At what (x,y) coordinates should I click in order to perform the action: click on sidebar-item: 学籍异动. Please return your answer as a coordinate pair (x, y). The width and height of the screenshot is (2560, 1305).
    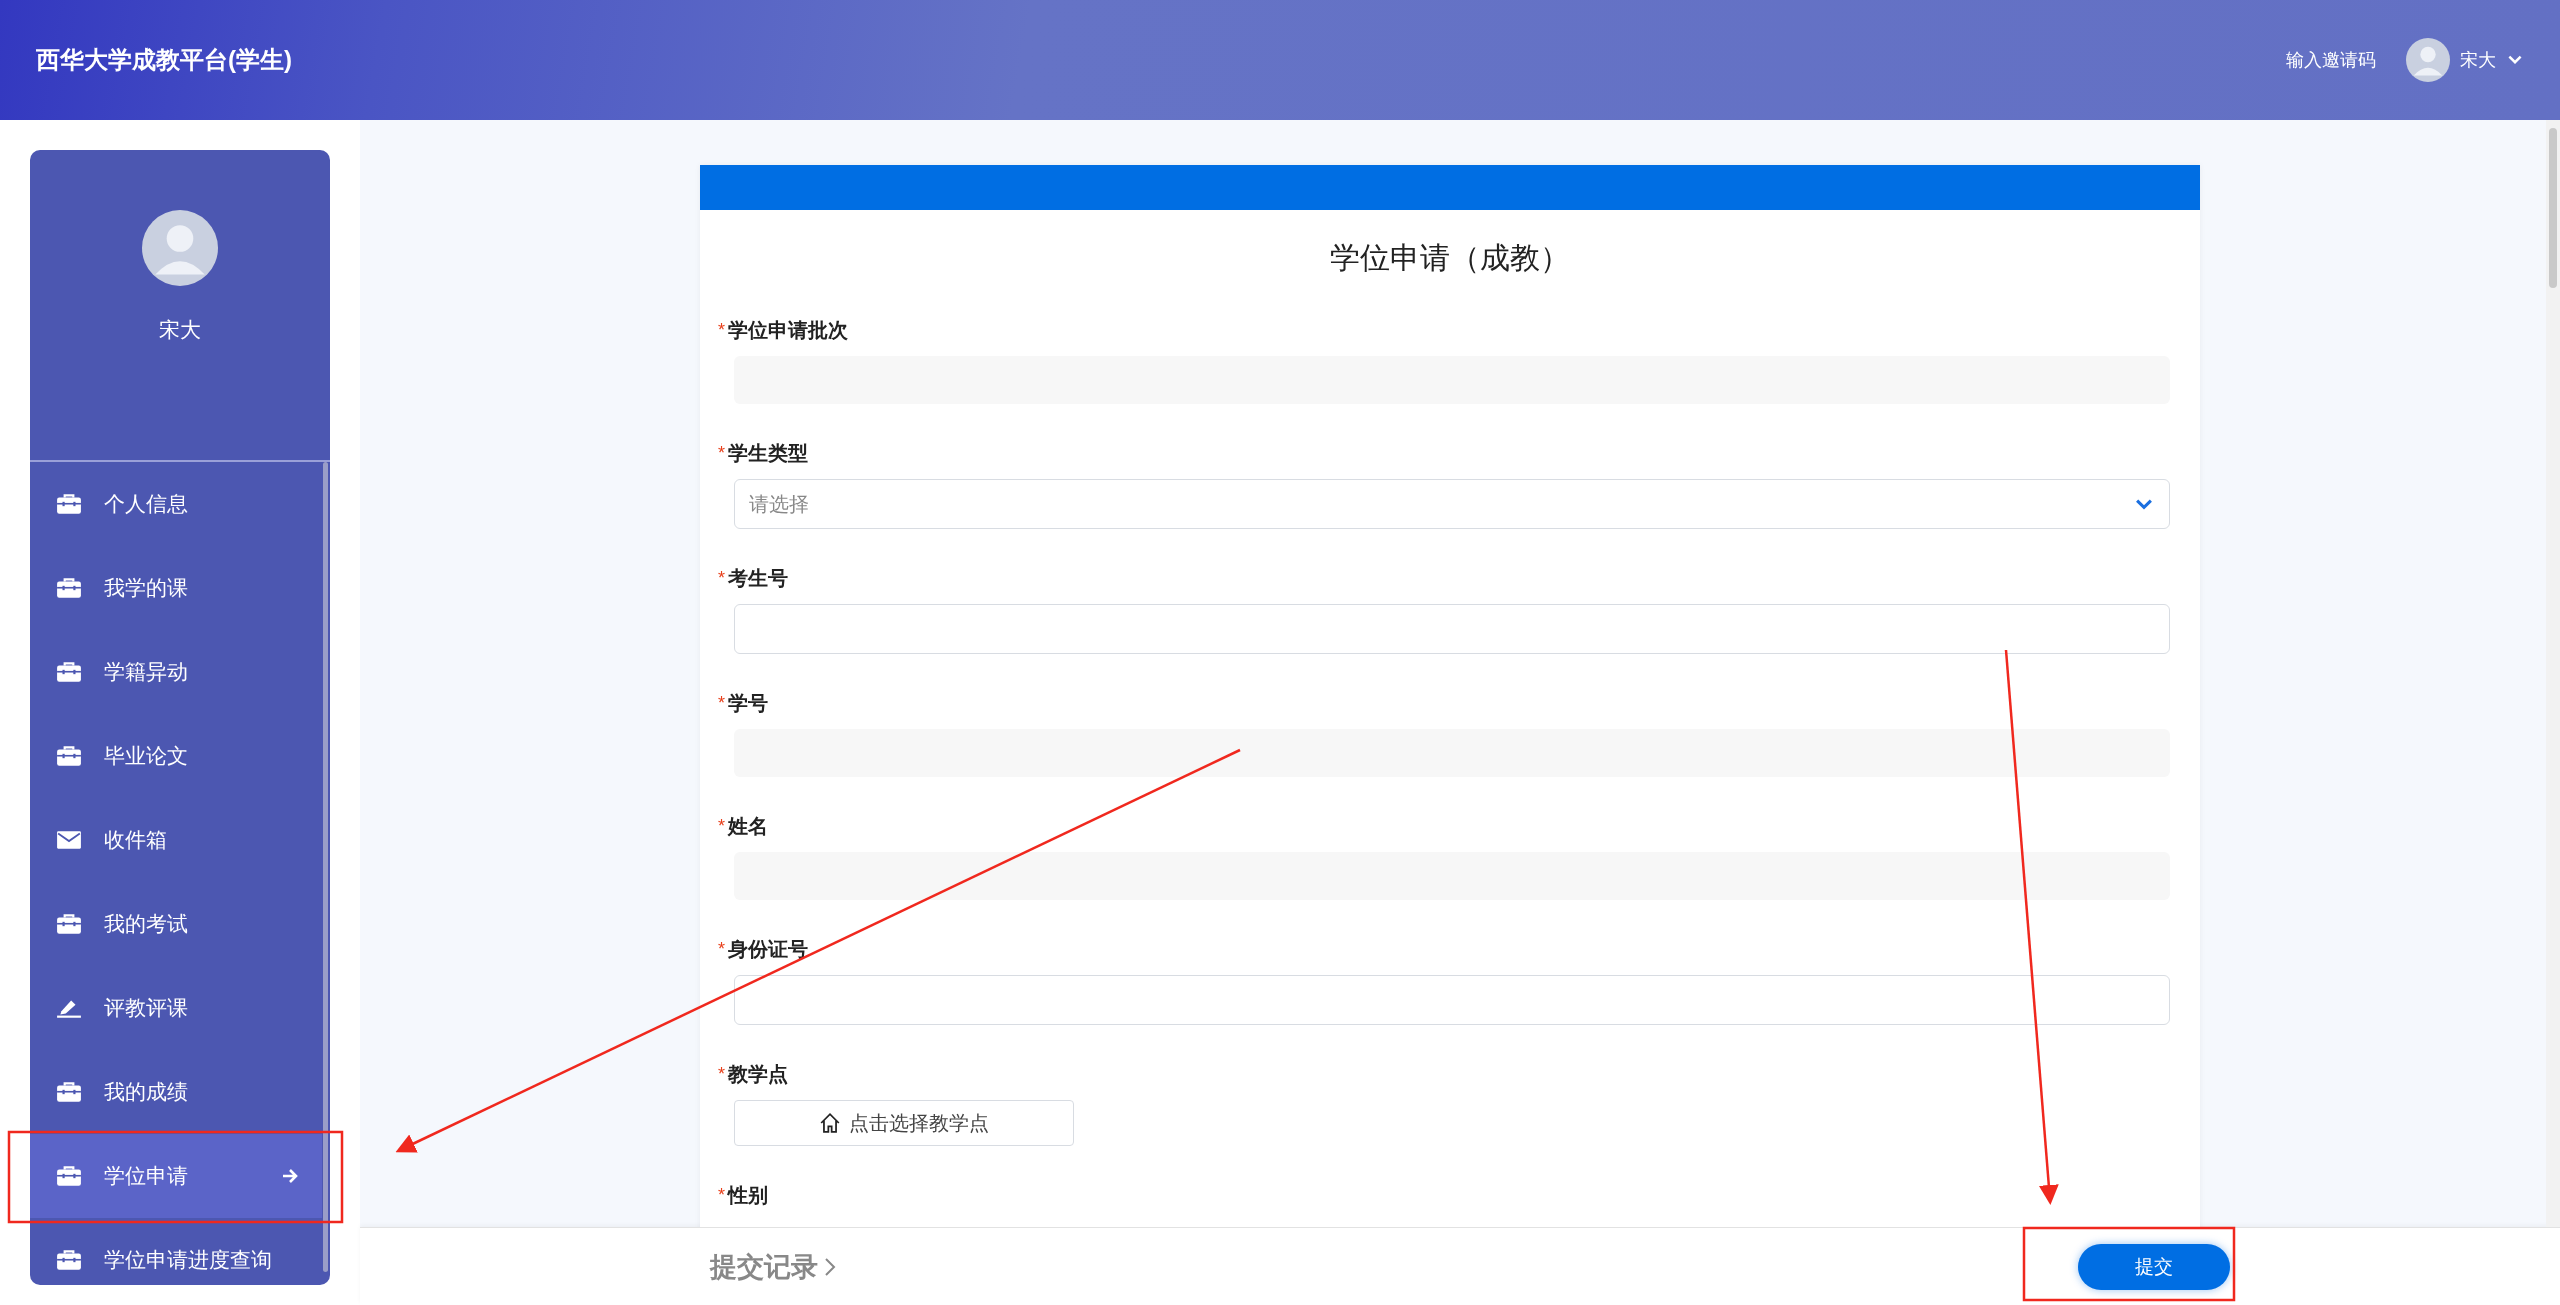
    Looking at the image, I should click on (176, 672).